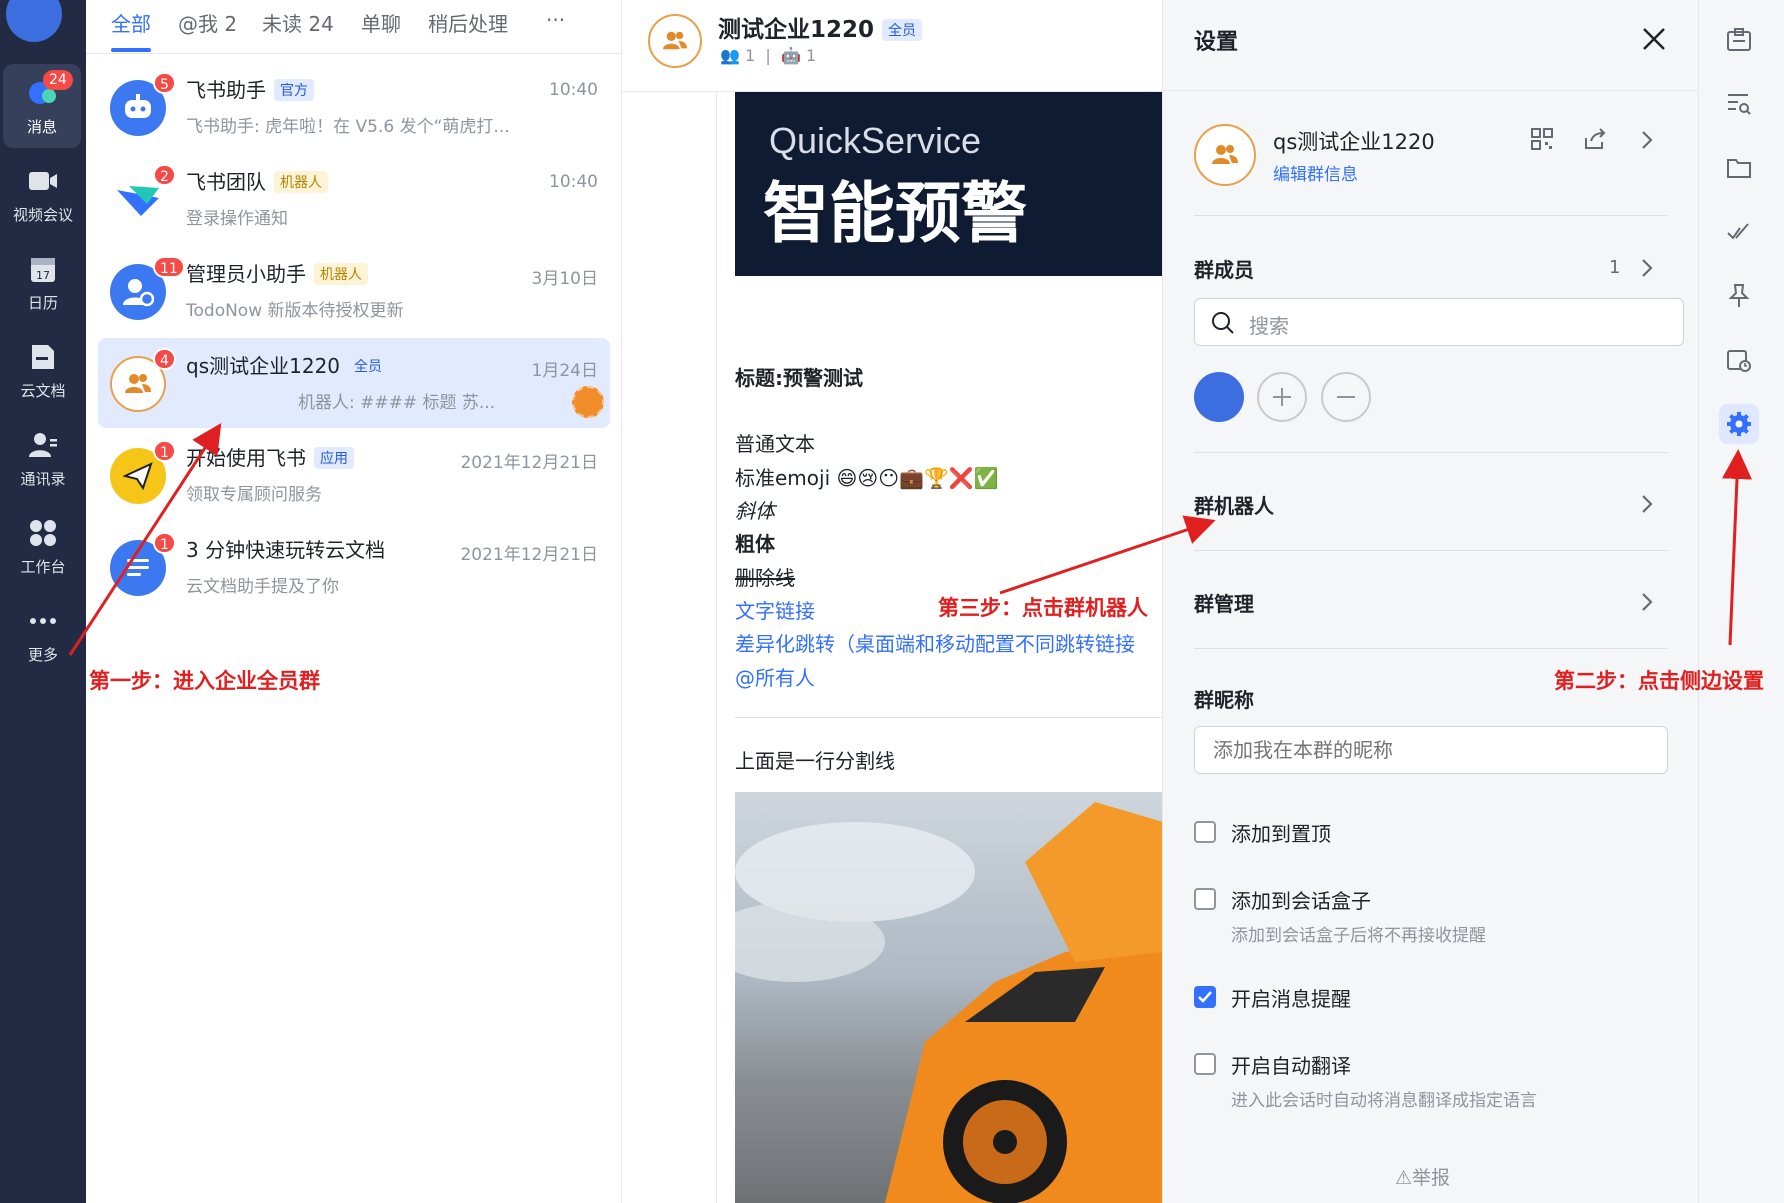 The width and height of the screenshot is (1784, 1203). I want to click on nav-label: 日历, so click(42, 302).